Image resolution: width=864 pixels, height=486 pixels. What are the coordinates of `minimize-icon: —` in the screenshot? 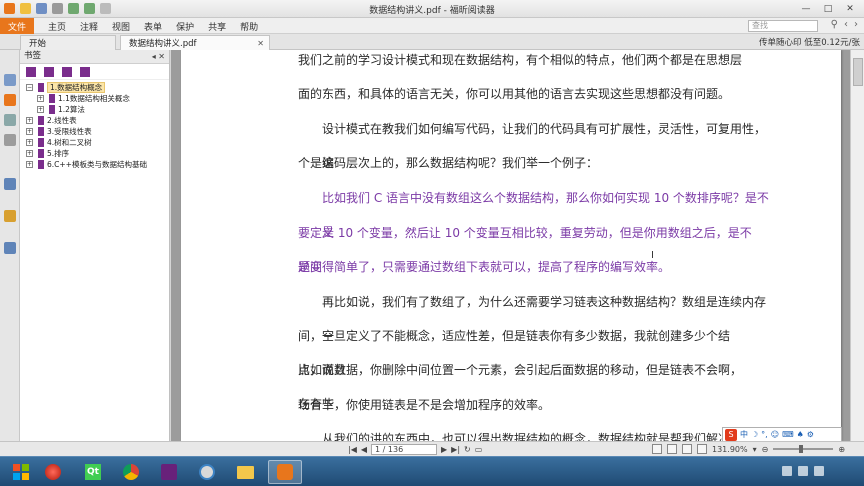 It's located at (806, 8).